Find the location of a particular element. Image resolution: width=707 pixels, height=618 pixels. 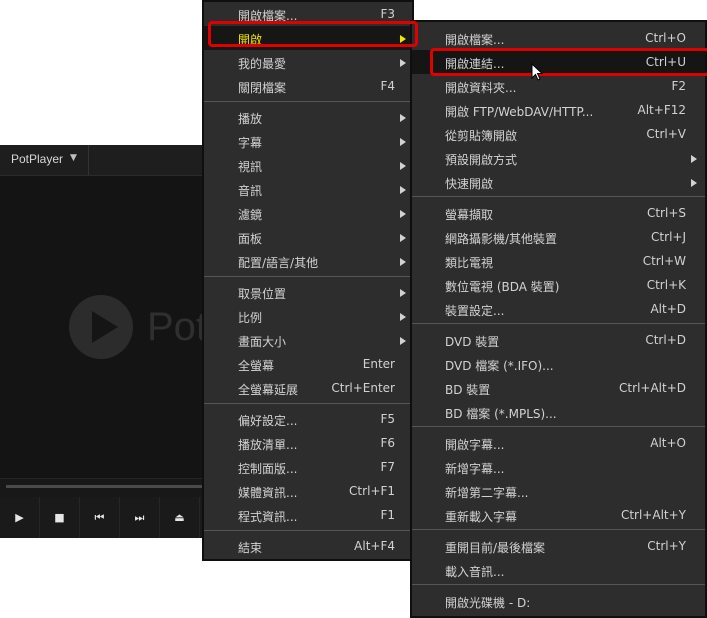

menu2-item-shortcut: Ctrl+Alt+D is located at coordinates (652, 388).